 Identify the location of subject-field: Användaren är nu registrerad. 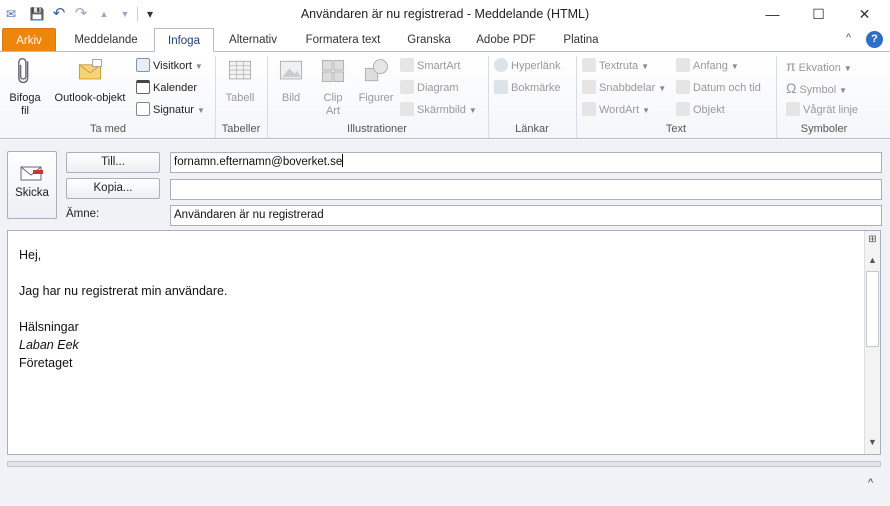
(526, 215).